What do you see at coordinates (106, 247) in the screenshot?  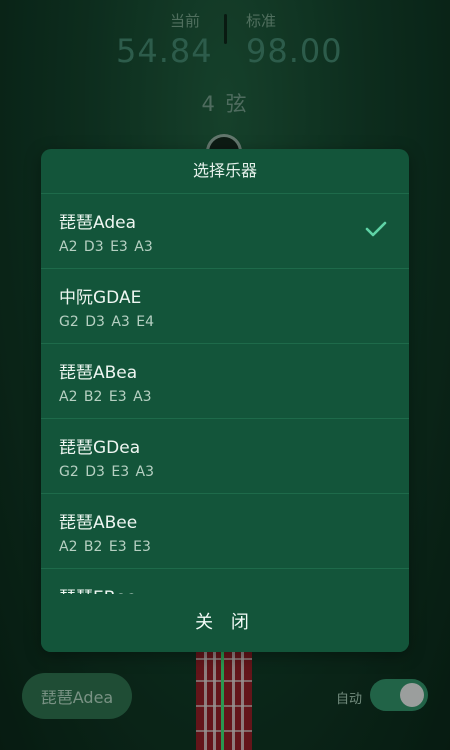 I see `instrument-tuning-notes: A2 D3 E3 A3` at bounding box center [106, 247].